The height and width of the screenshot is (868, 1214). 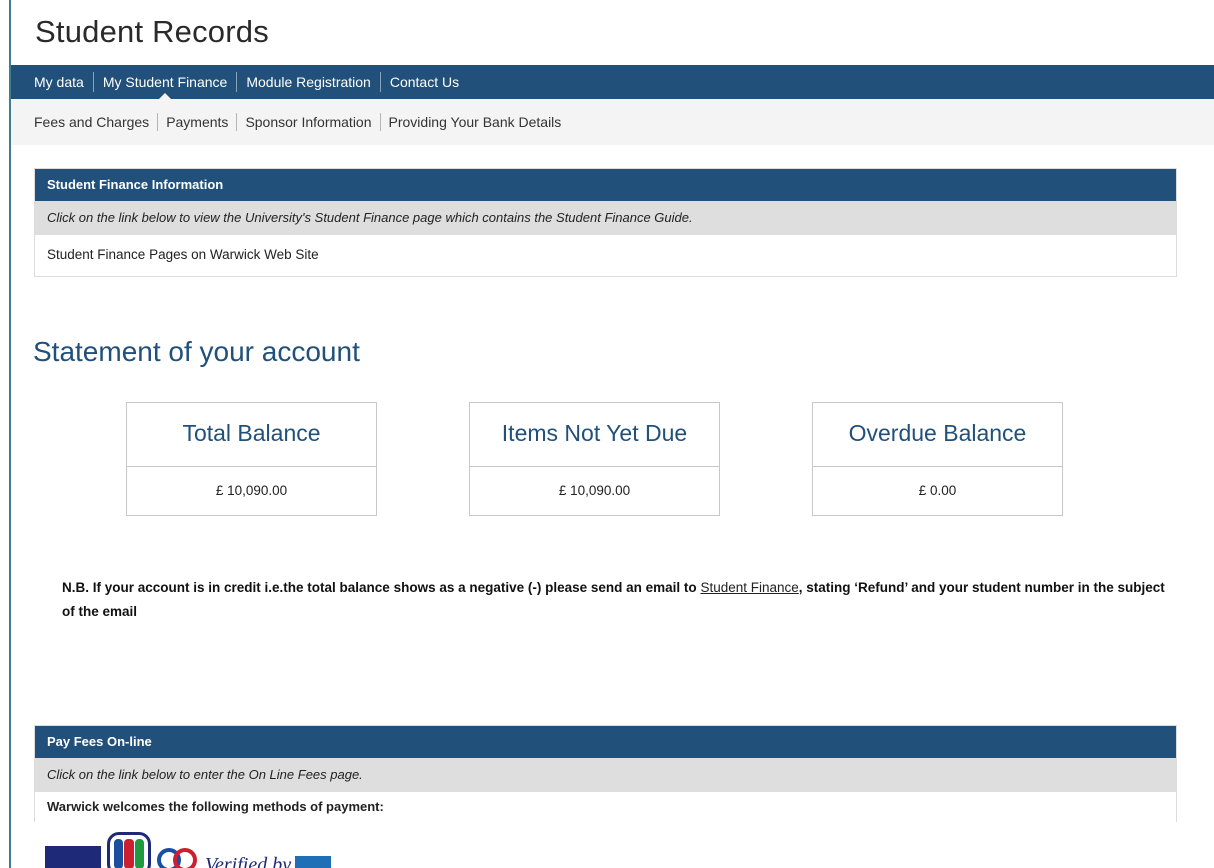 I want to click on subnav-bank-details: Providing Your Bank Details, so click(x=475, y=122).